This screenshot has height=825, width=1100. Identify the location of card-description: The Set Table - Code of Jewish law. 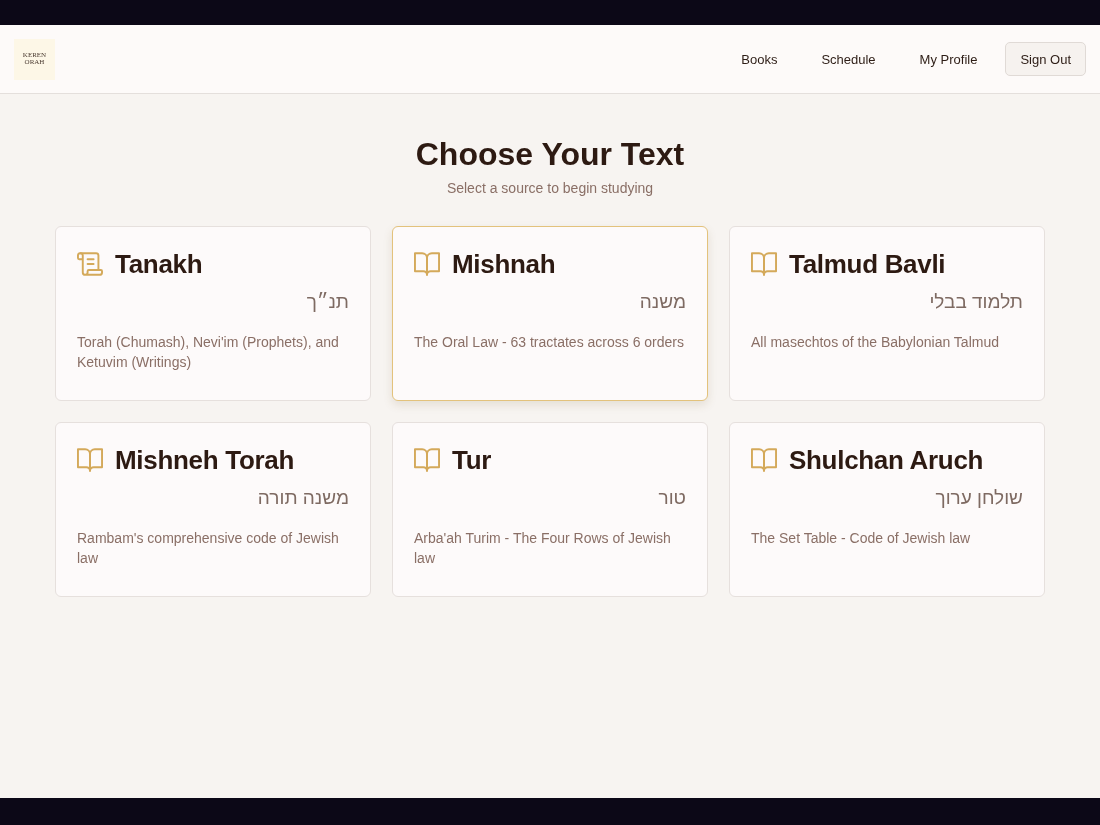
(861, 538).